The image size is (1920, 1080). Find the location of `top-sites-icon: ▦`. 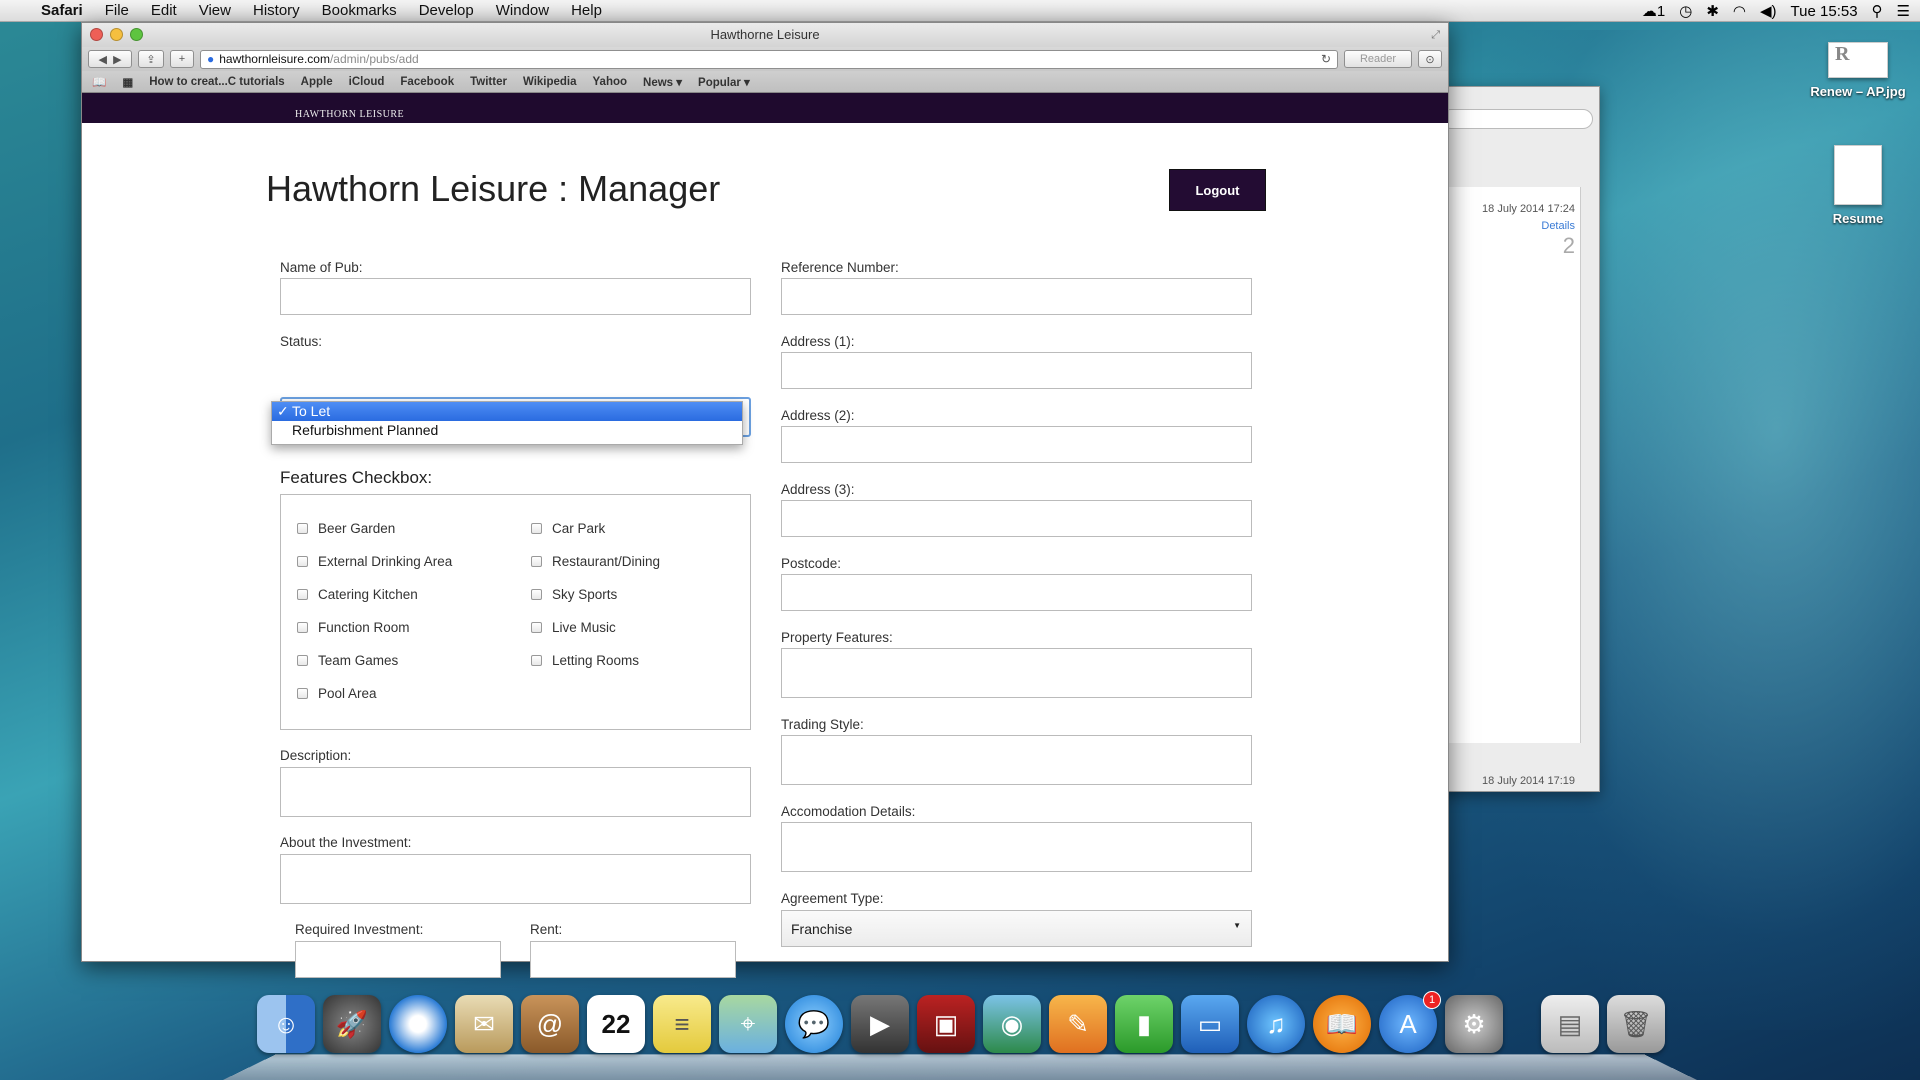

top-sites-icon: ▦ is located at coordinates (127, 82).